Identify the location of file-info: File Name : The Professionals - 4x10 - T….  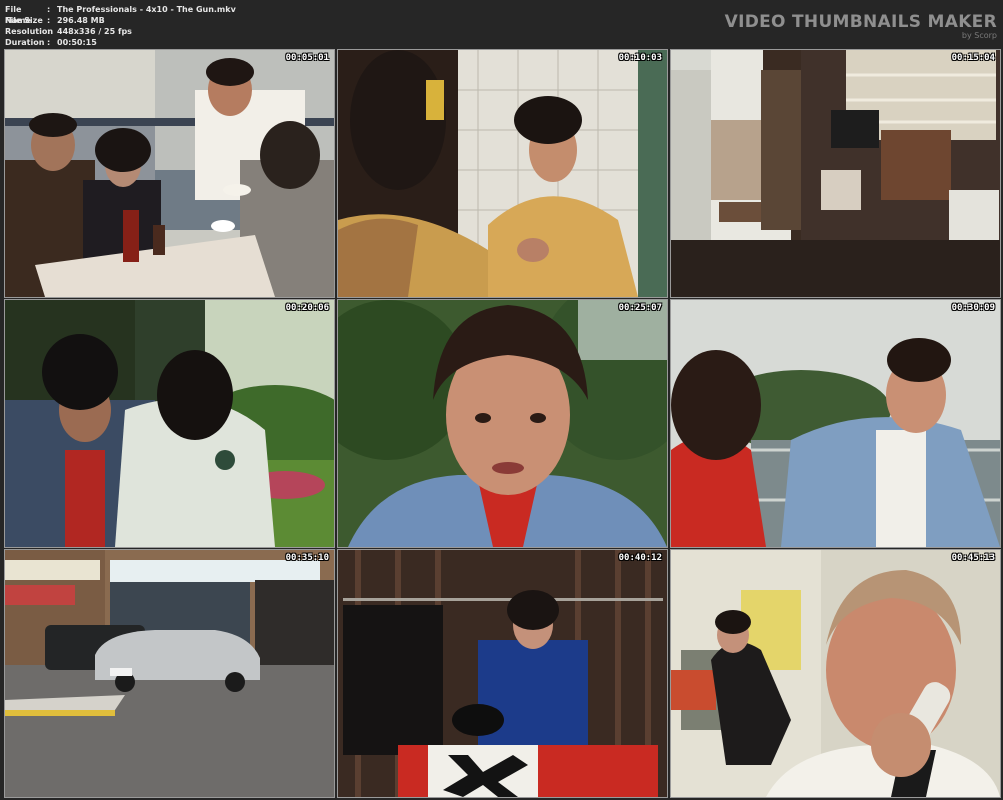
(120, 26).